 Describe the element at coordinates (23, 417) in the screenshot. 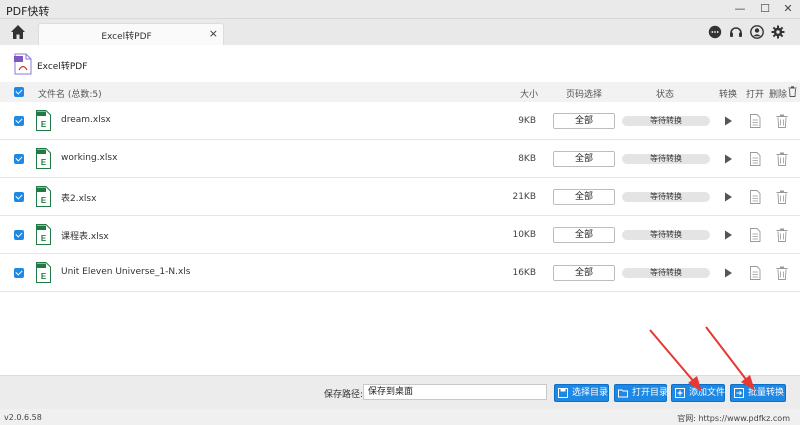

I see `version-text: v2.0.6.58` at that location.